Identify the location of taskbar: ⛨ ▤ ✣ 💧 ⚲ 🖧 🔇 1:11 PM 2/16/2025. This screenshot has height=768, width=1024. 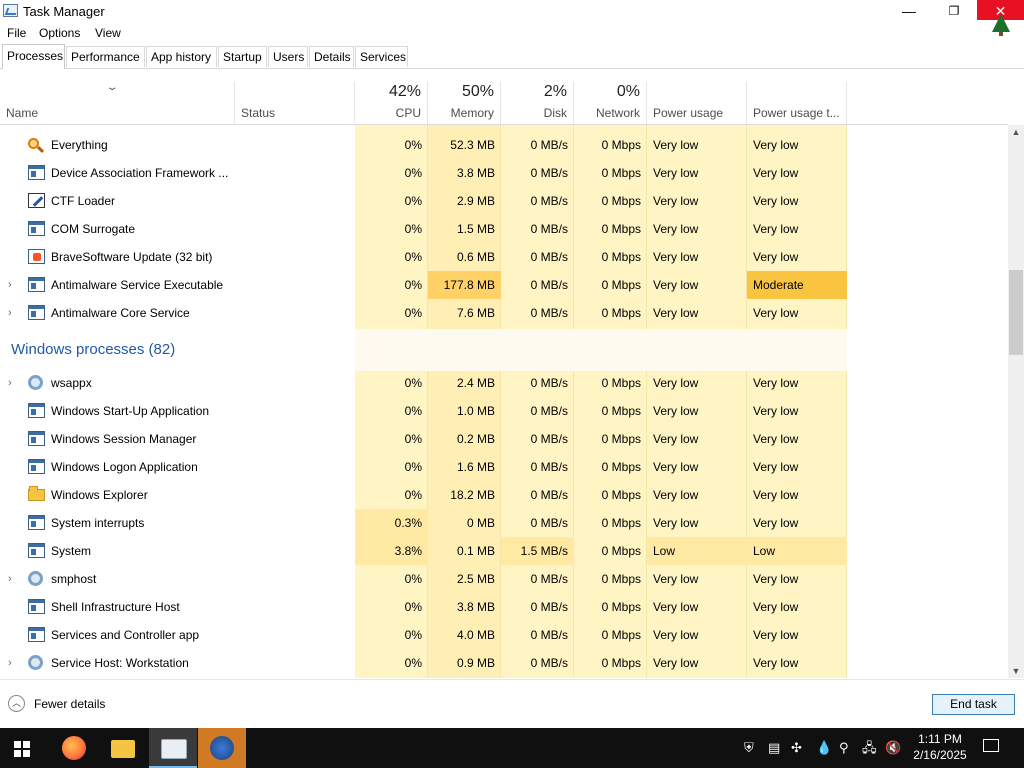
(512, 748).